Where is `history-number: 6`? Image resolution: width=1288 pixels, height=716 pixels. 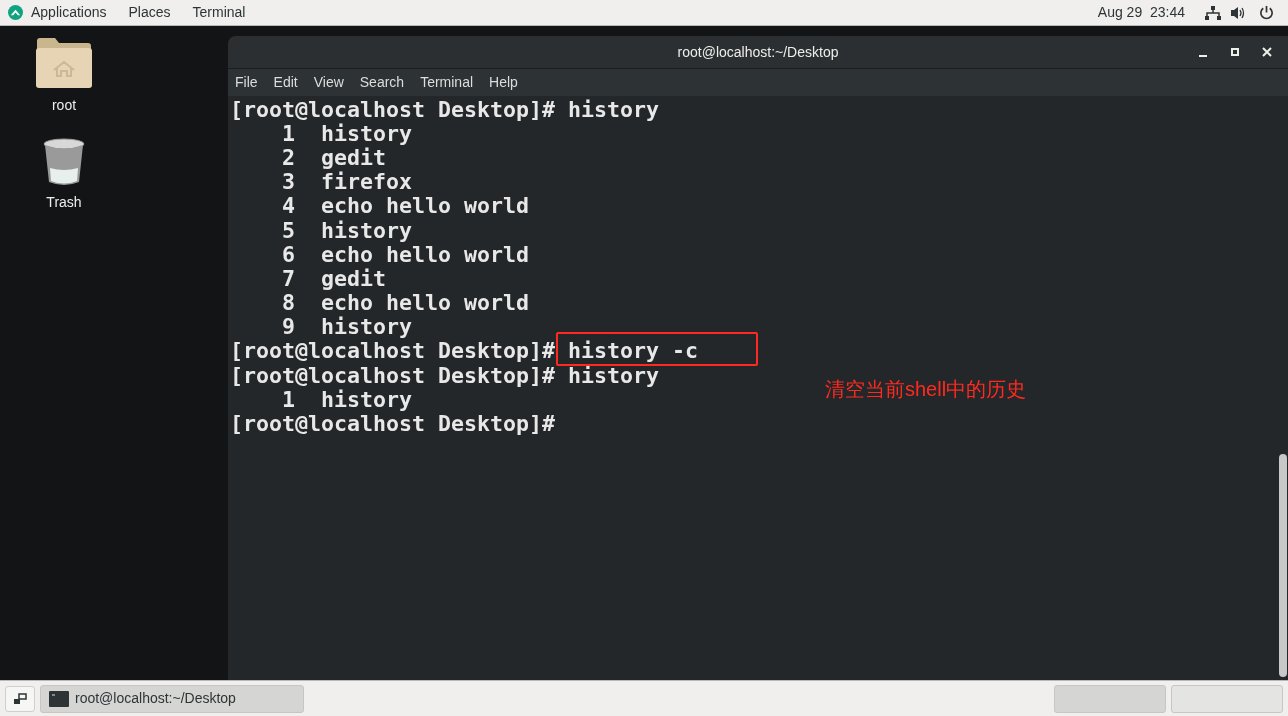
history-number: 6 is located at coordinates (288, 254).